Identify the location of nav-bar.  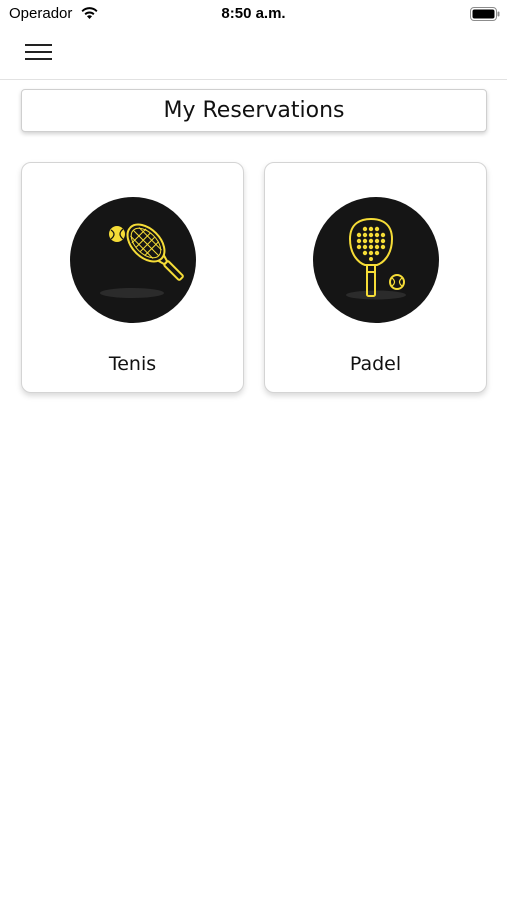
(253, 54).